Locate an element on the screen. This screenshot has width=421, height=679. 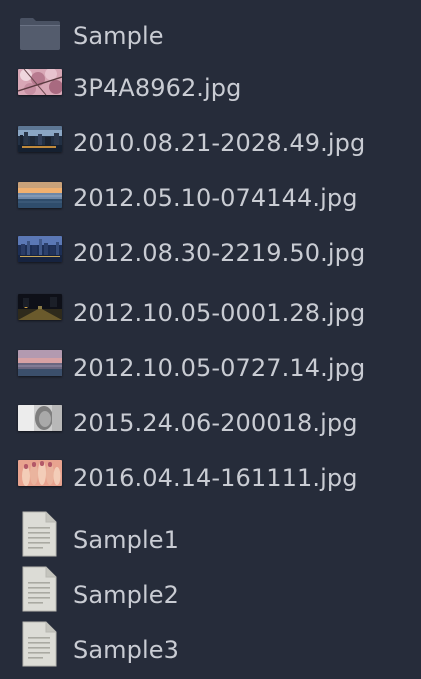
file-item-image: 2010.08.21-2028.49.jpg is located at coordinates (210, 146).